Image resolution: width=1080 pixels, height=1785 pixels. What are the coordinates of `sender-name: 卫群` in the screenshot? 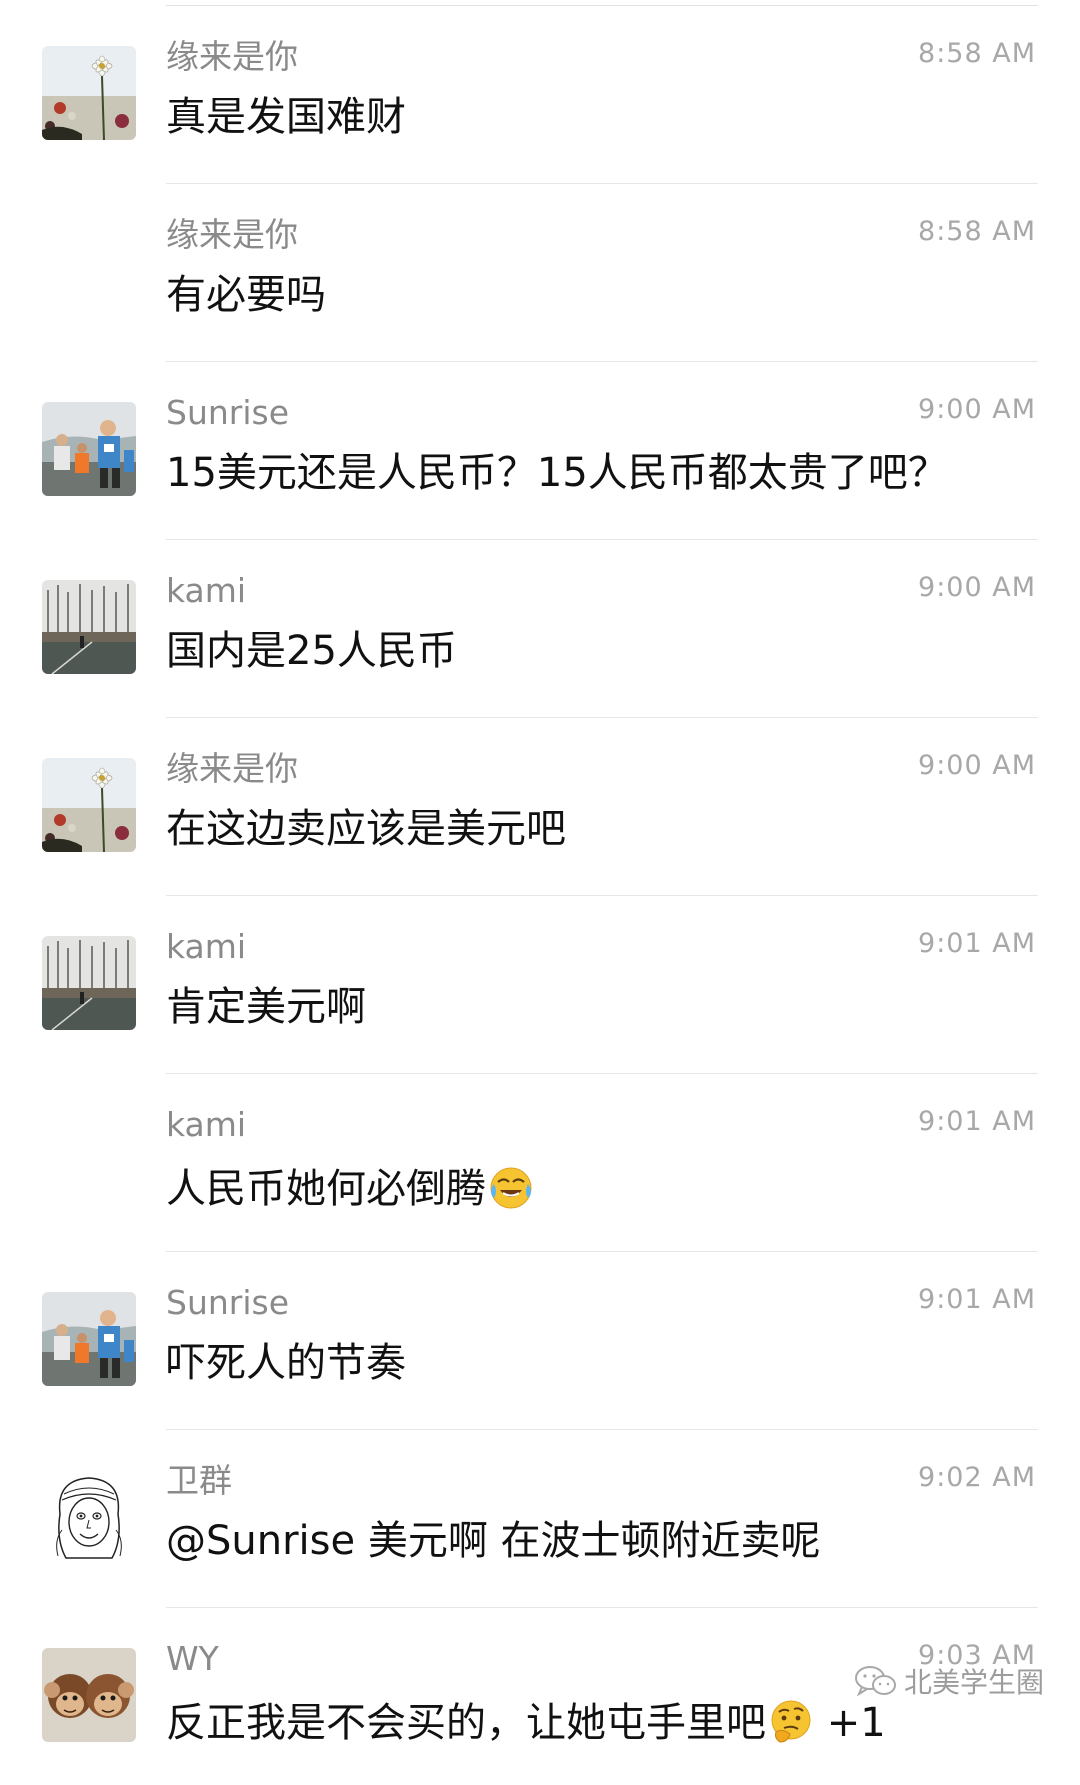 It's located at (199, 1480).